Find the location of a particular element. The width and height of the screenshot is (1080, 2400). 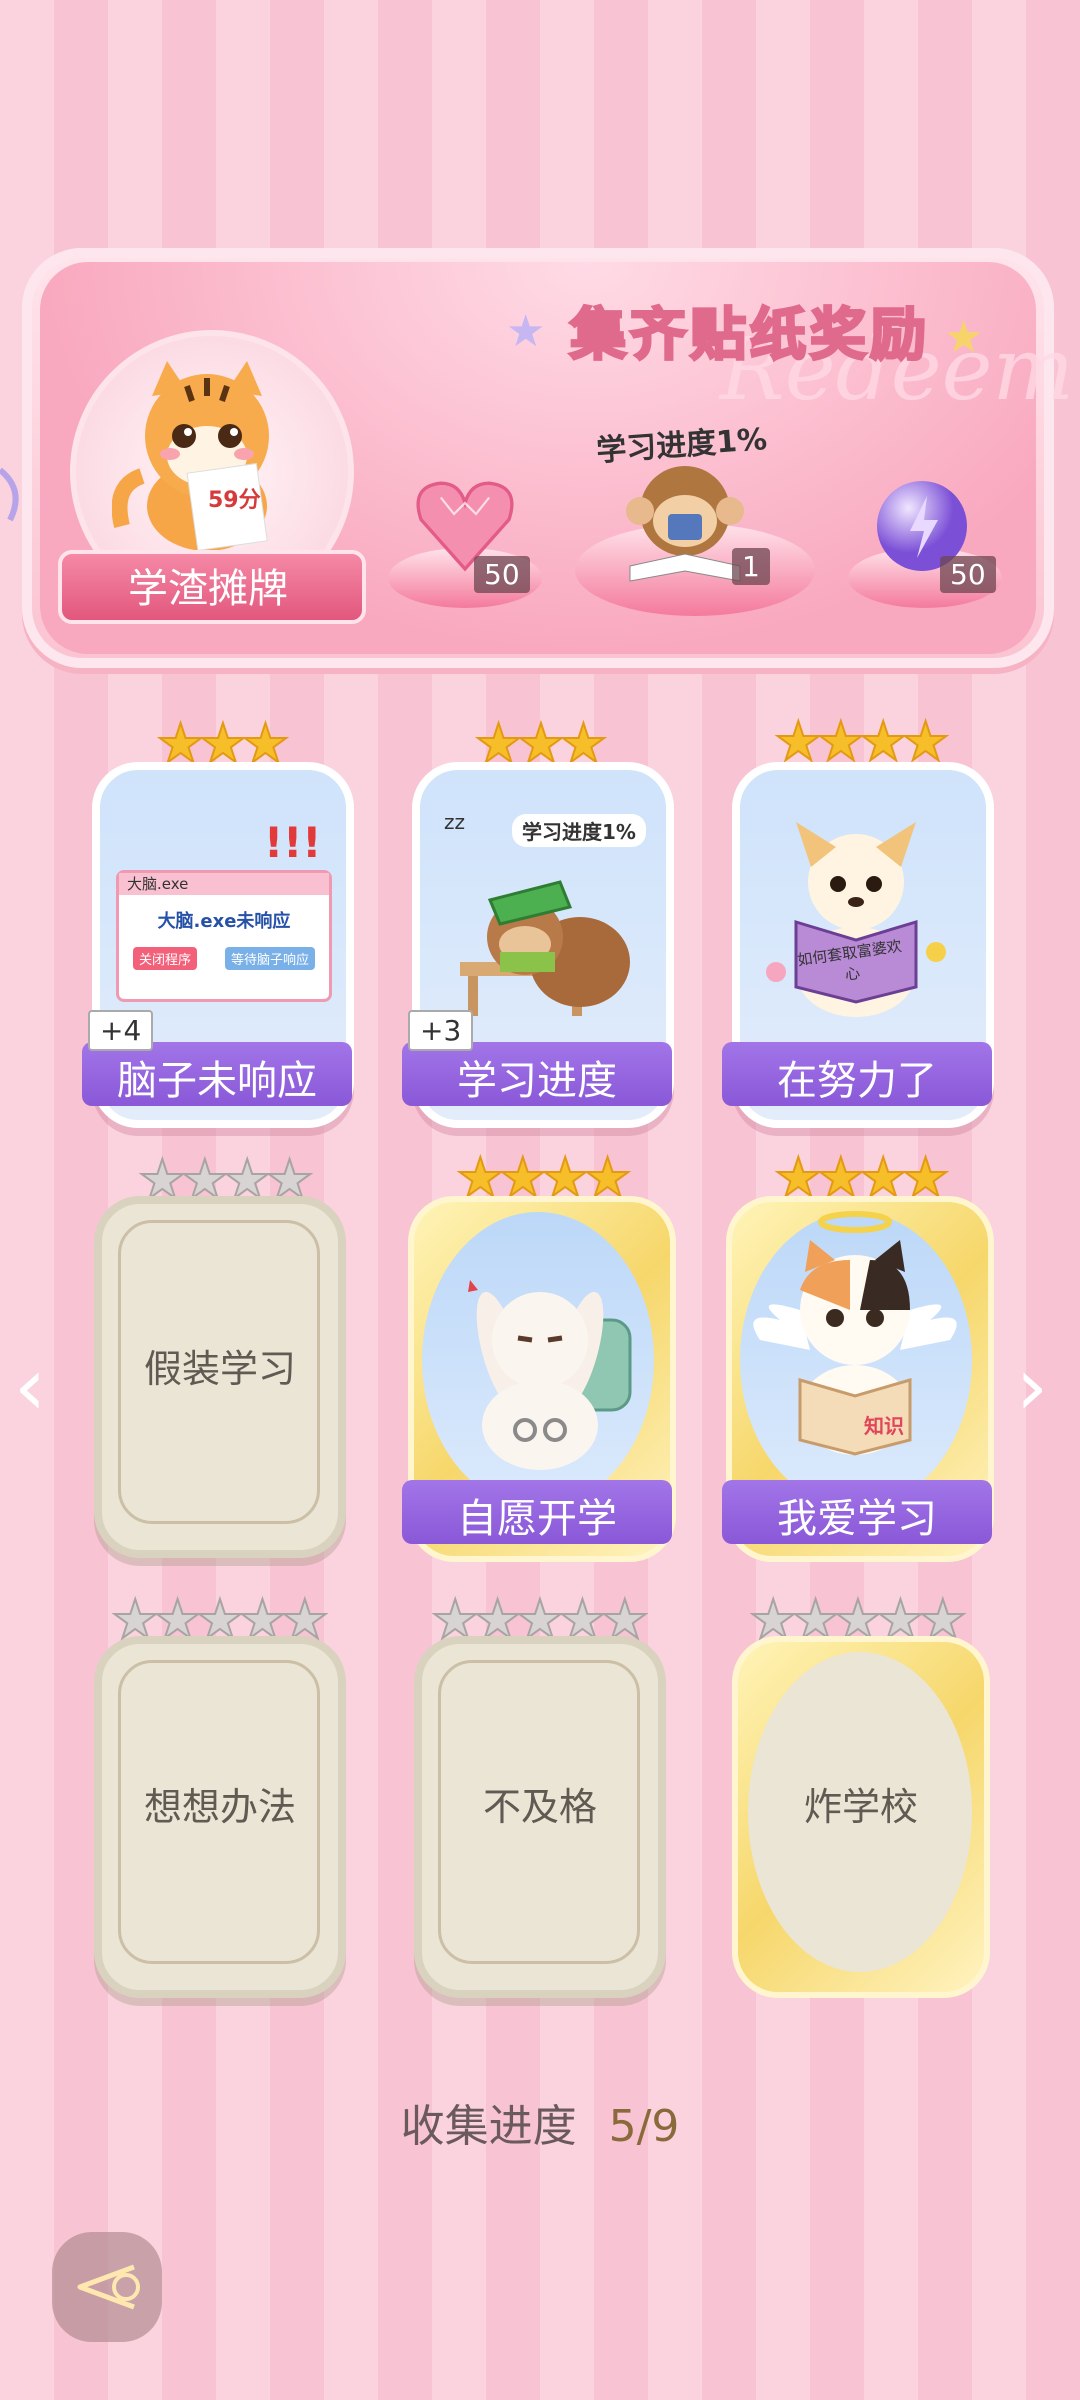

alert-marks-icon: !!! is located at coordinates (293, 842).